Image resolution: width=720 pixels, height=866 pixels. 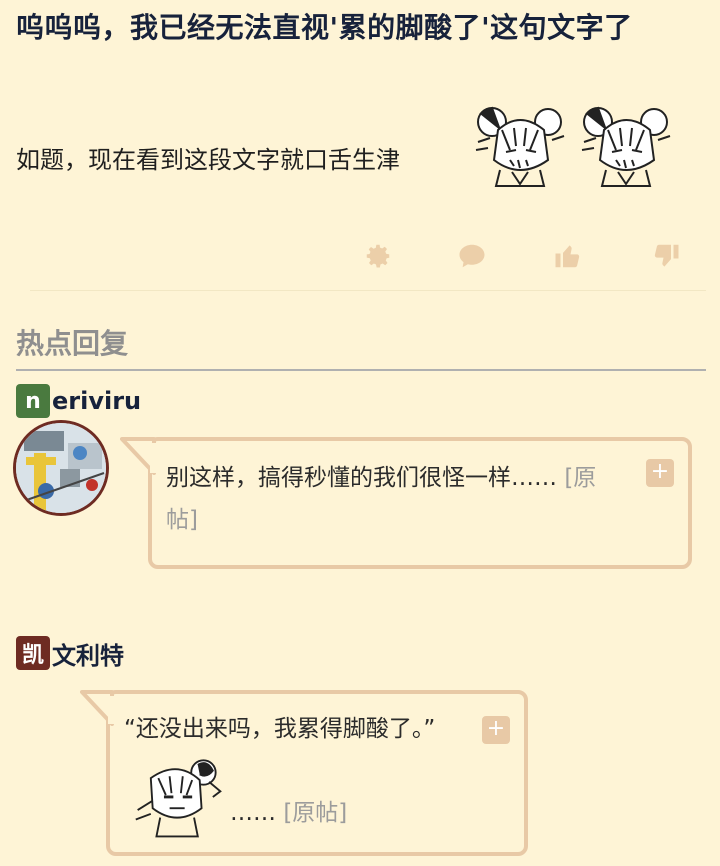 I want to click on thumbs-down-icon, so click(x=666, y=255).